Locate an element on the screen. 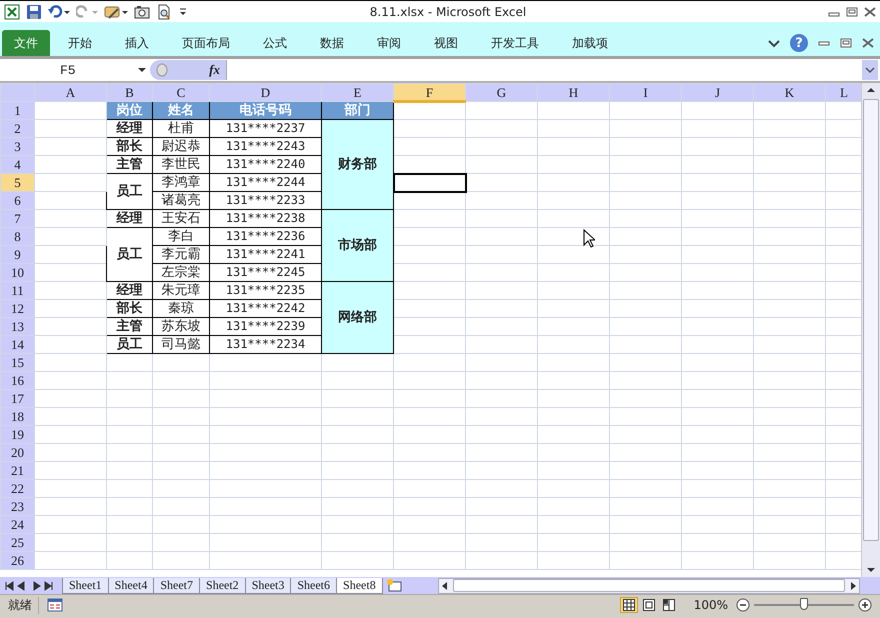 Image resolution: width=880 pixels, height=618 pixels. table-cell: 杜甫 is located at coordinates (181, 129).